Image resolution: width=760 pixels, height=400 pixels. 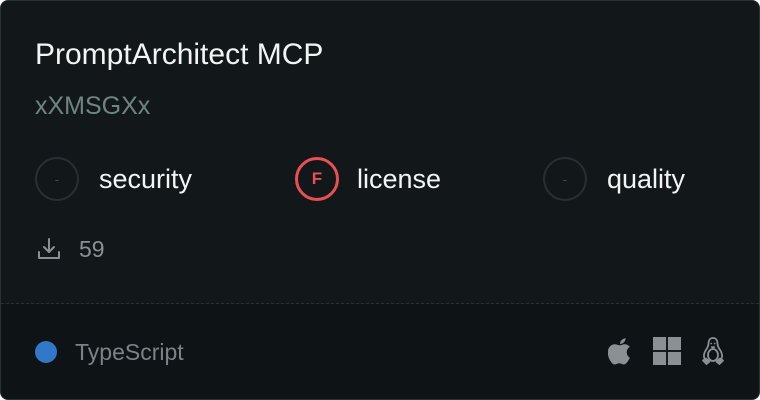 What do you see at coordinates (317, 179) in the screenshot?
I see `grade-badge-license: F` at bounding box center [317, 179].